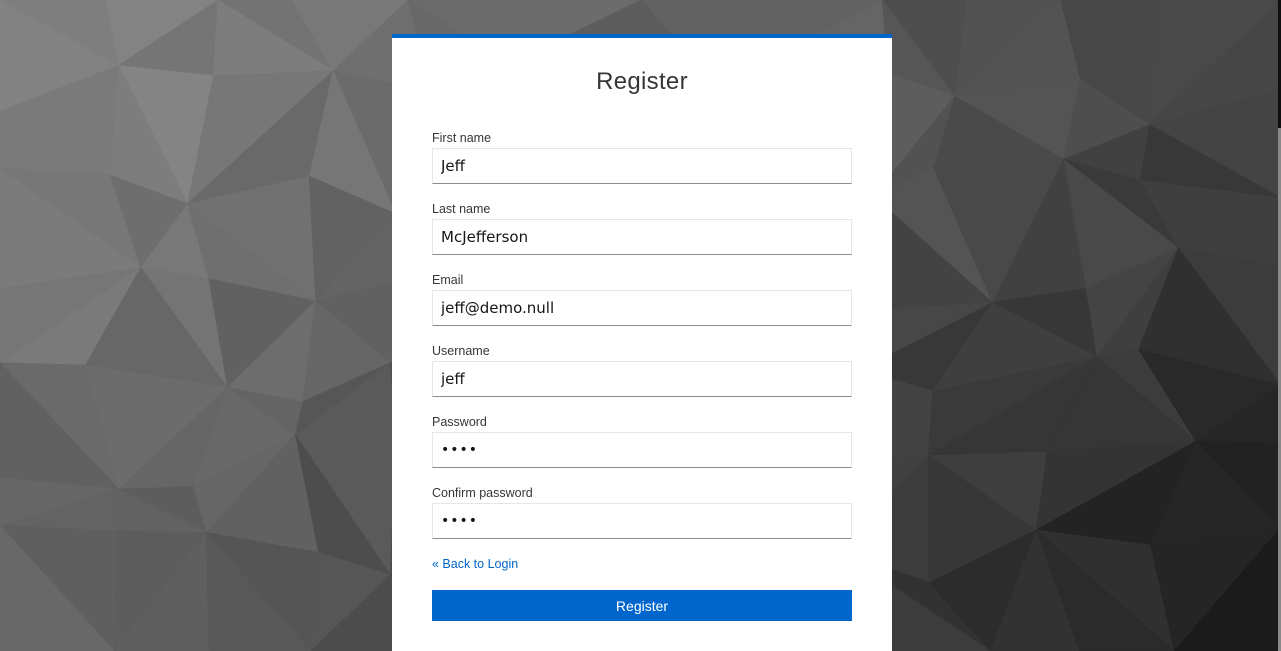  Describe the element at coordinates (461, 209) in the screenshot. I see `last-name-label: Last name` at that location.